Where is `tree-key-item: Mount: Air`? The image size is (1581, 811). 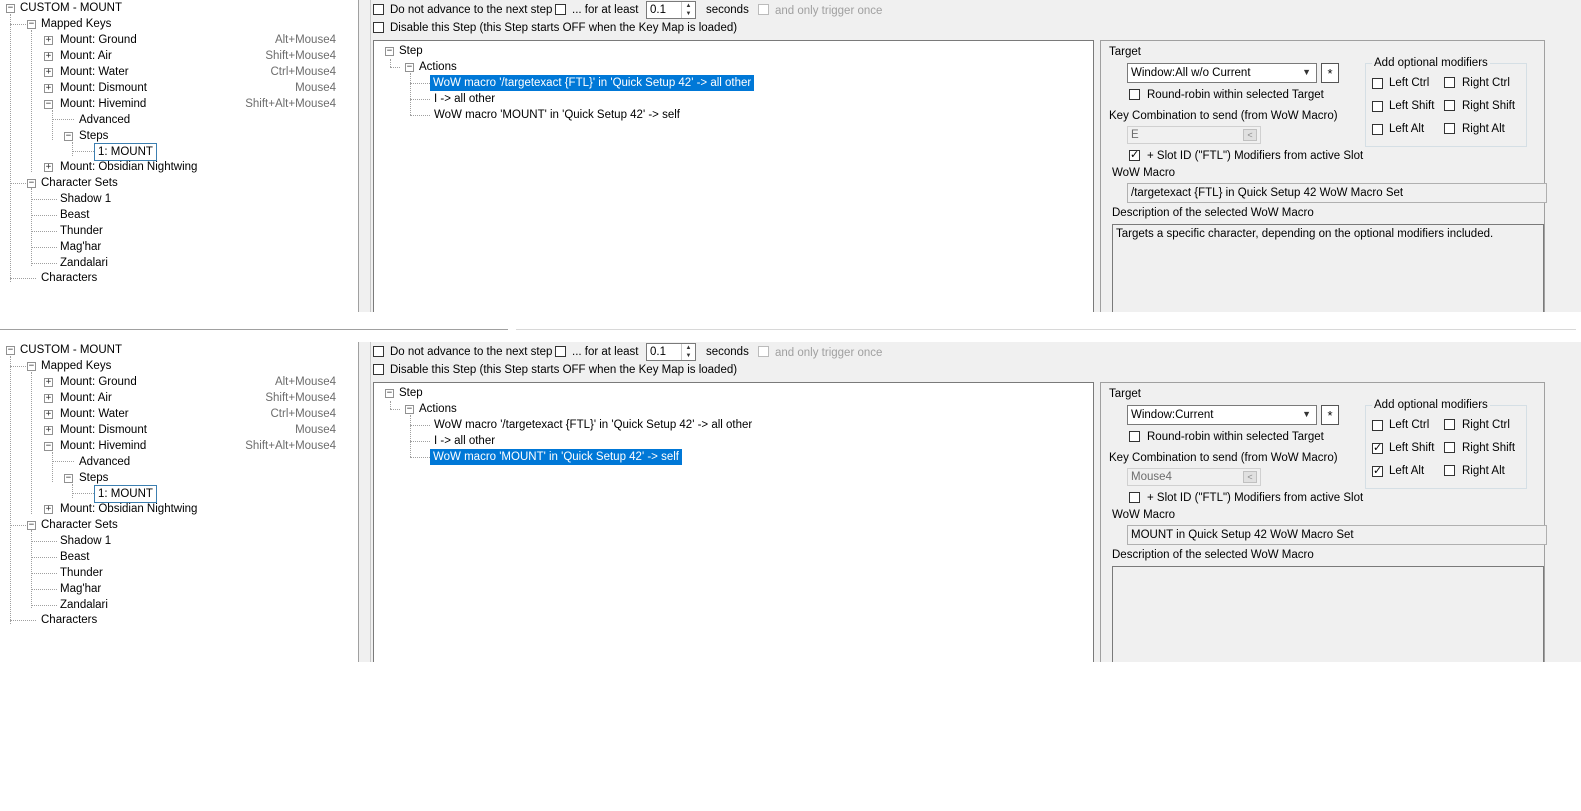
tree-key-item: Mount: Air is located at coordinates (86, 398).